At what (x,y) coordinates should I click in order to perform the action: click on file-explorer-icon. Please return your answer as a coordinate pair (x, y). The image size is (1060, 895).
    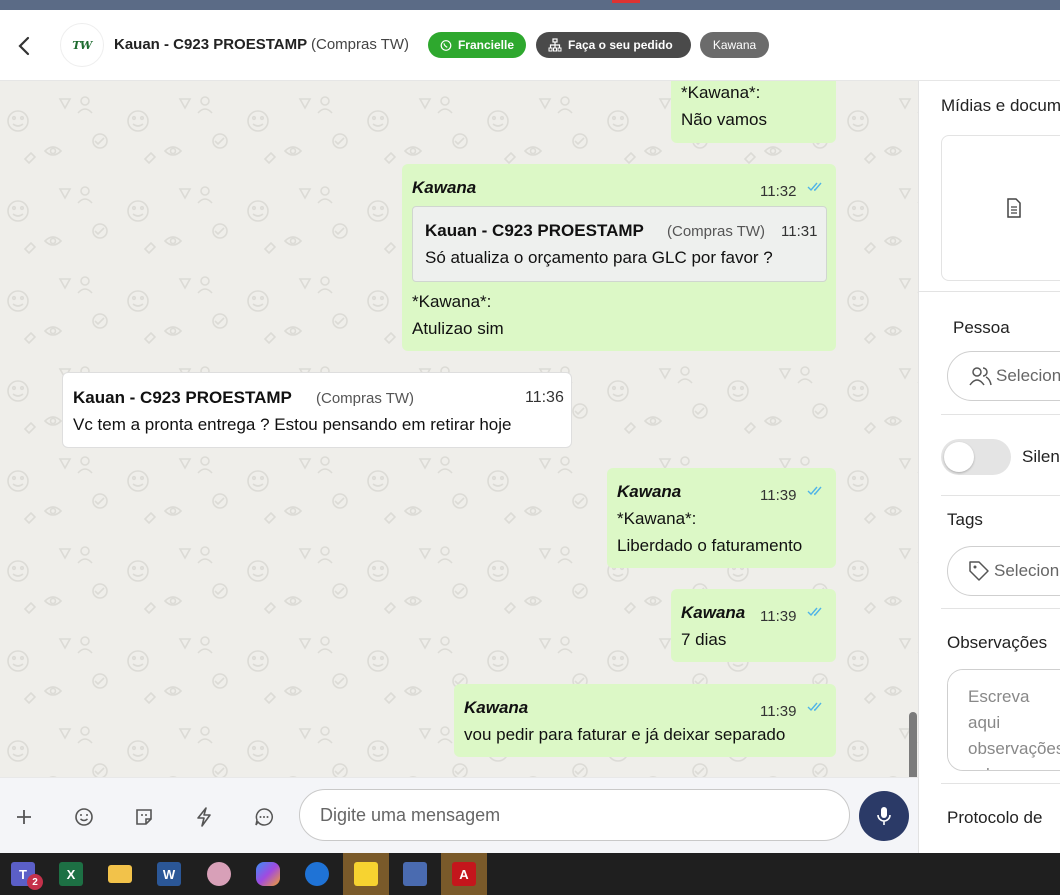
    Looking at the image, I should click on (120, 874).